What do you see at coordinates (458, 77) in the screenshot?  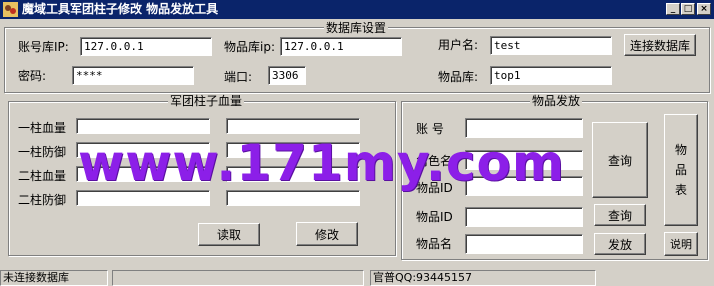 I see `item-db-label: 物品库:` at bounding box center [458, 77].